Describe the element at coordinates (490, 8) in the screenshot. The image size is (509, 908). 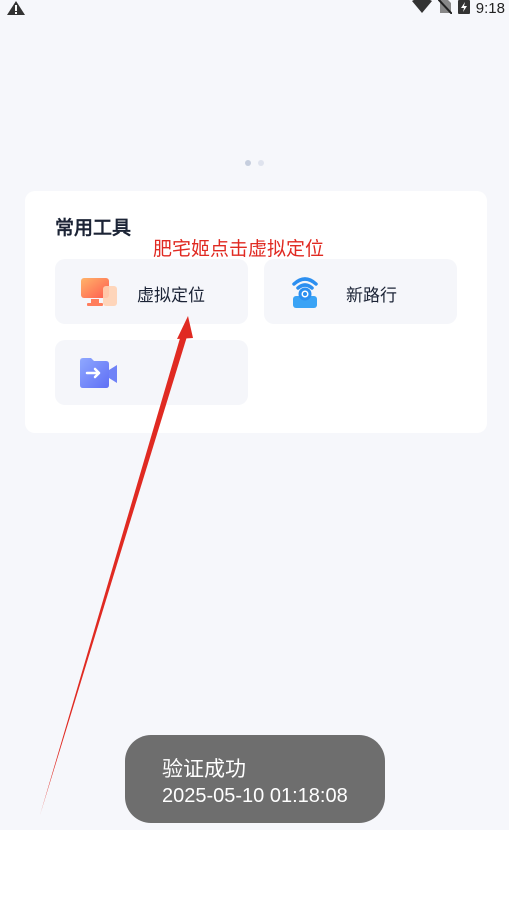
I see `status-time: 9:18` at that location.